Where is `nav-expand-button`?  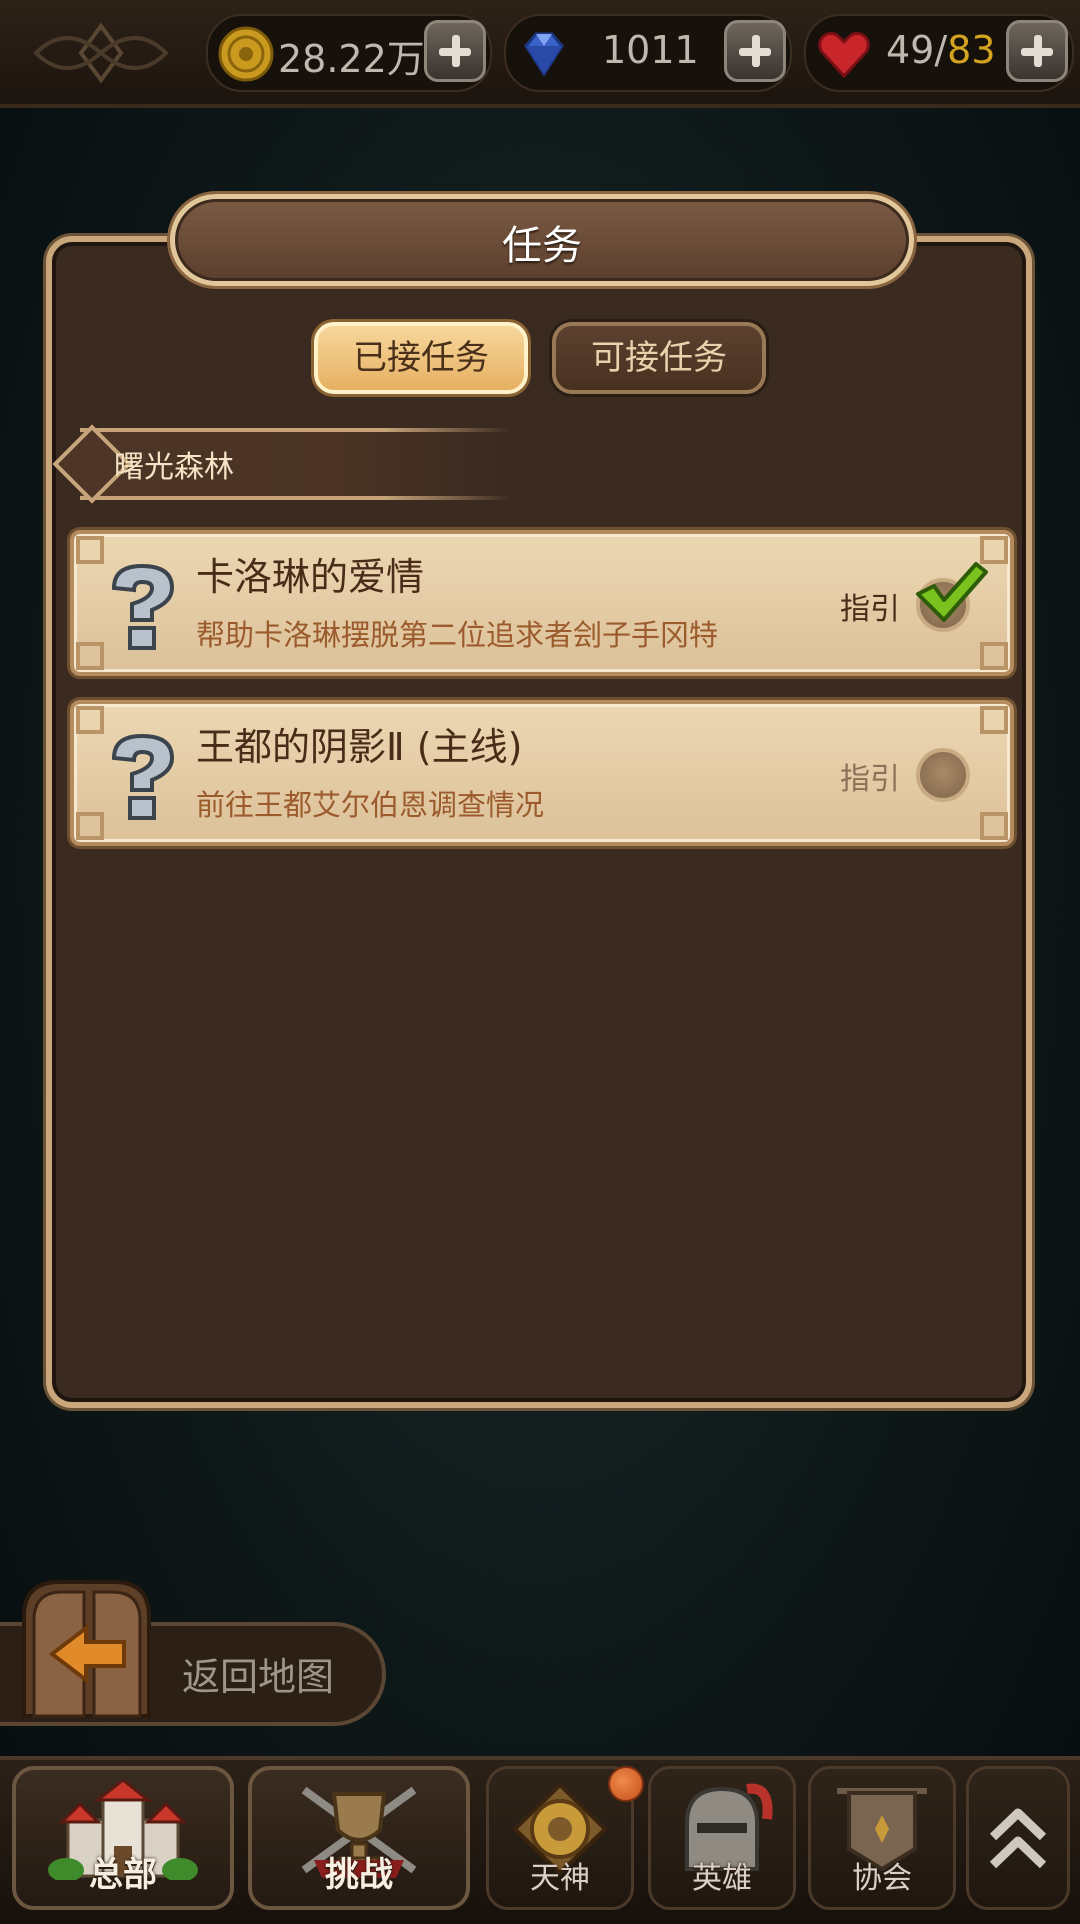 nav-expand-button is located at coordinates (1018, 1838).